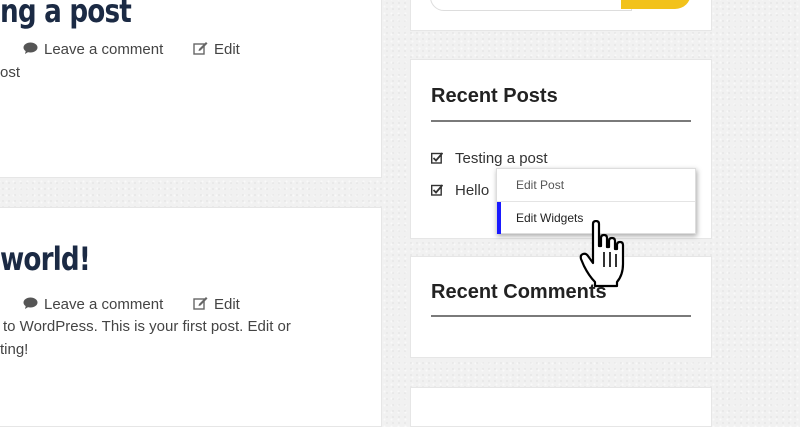 The image size is (800, 427). Describe the element at coordinates (605, 253) in the screenshot. I see `hand-pointer-icon` at that location.